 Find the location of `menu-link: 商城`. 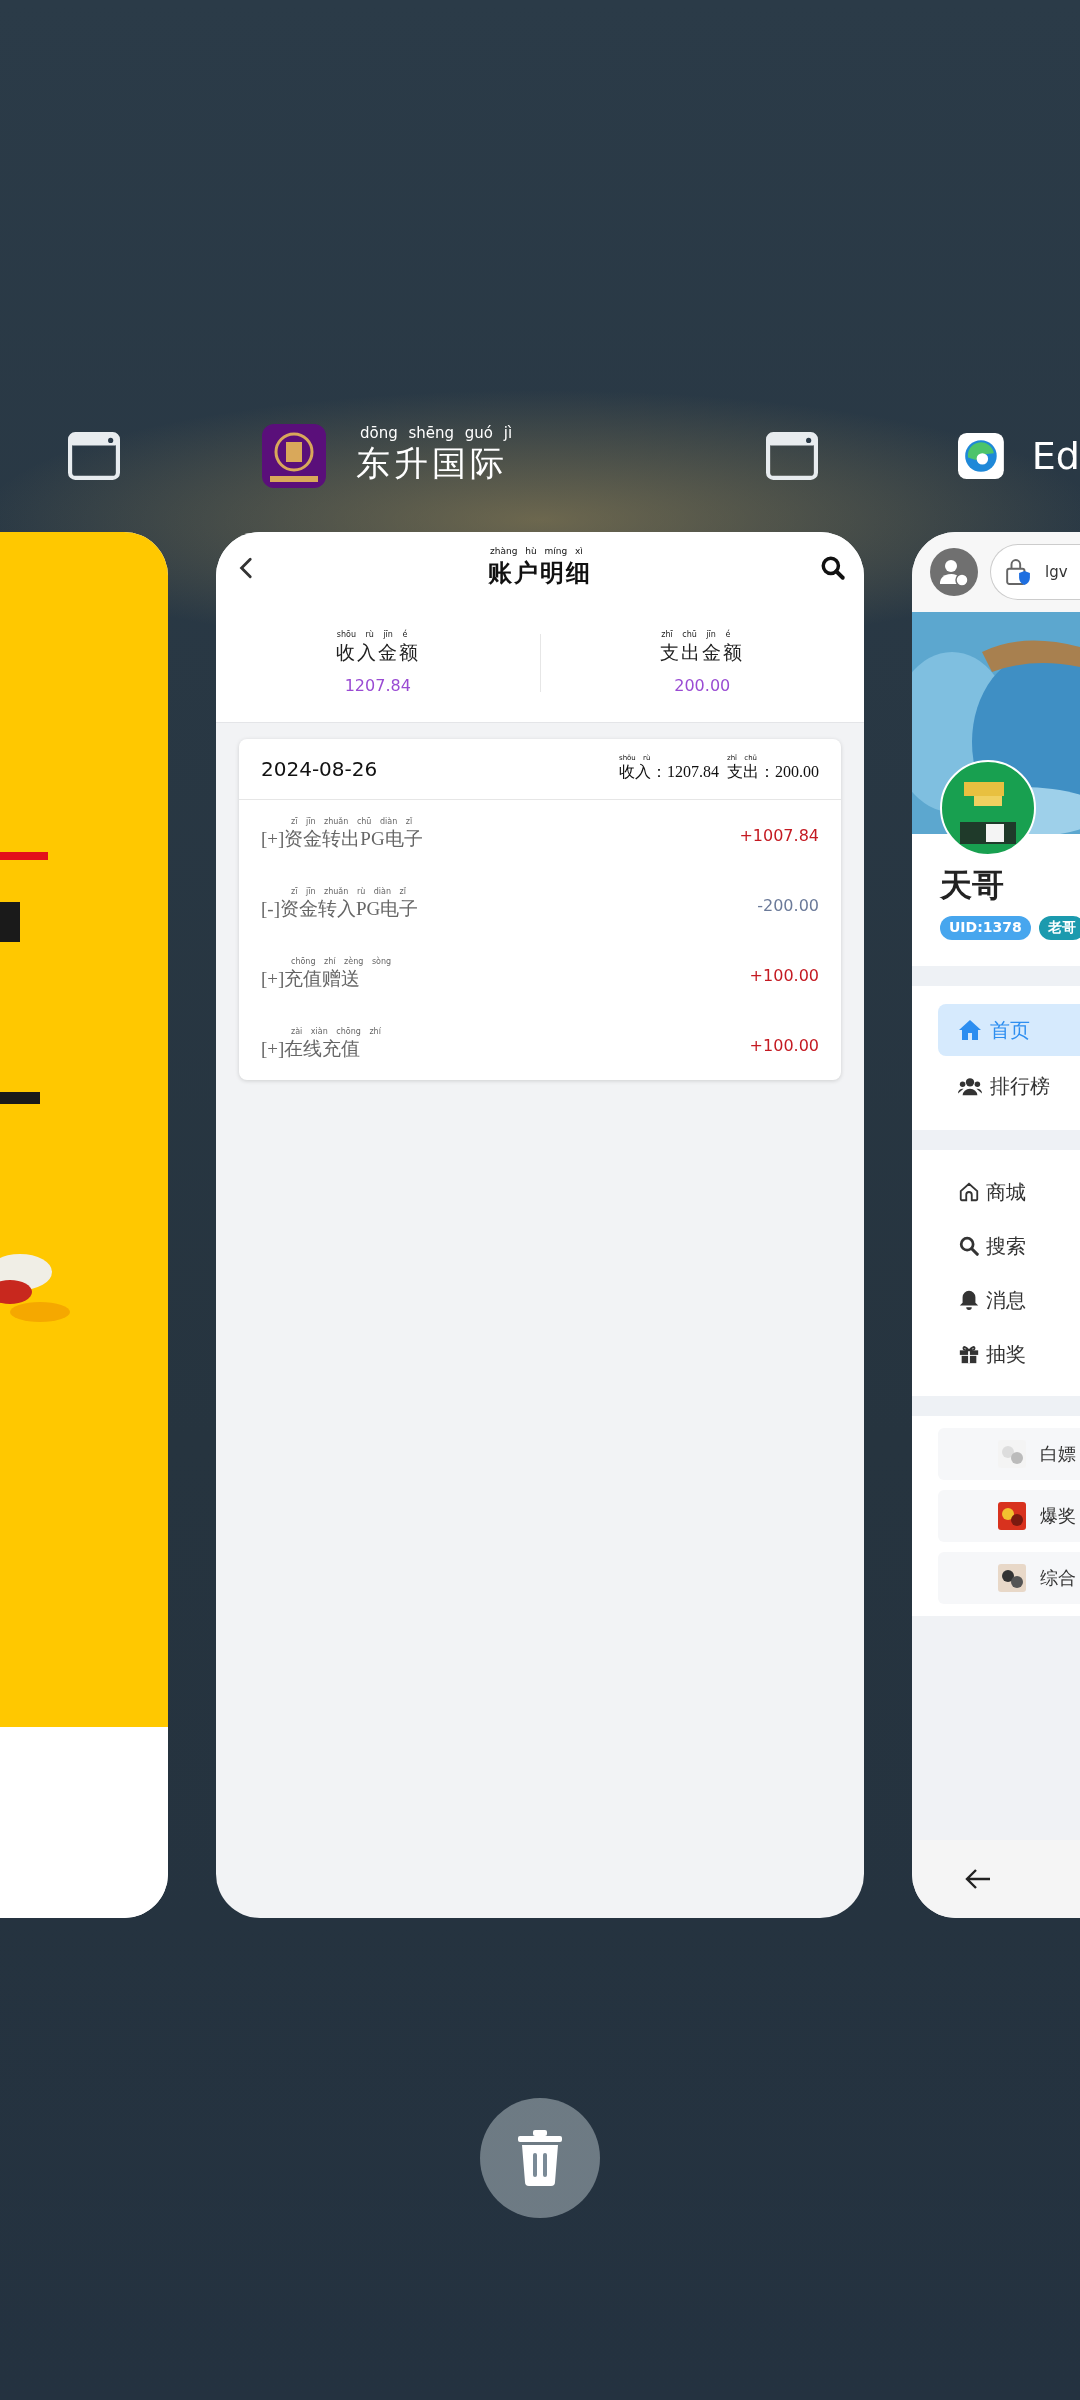

menu-link: 商城 is located at coordinates (1019, 1192).